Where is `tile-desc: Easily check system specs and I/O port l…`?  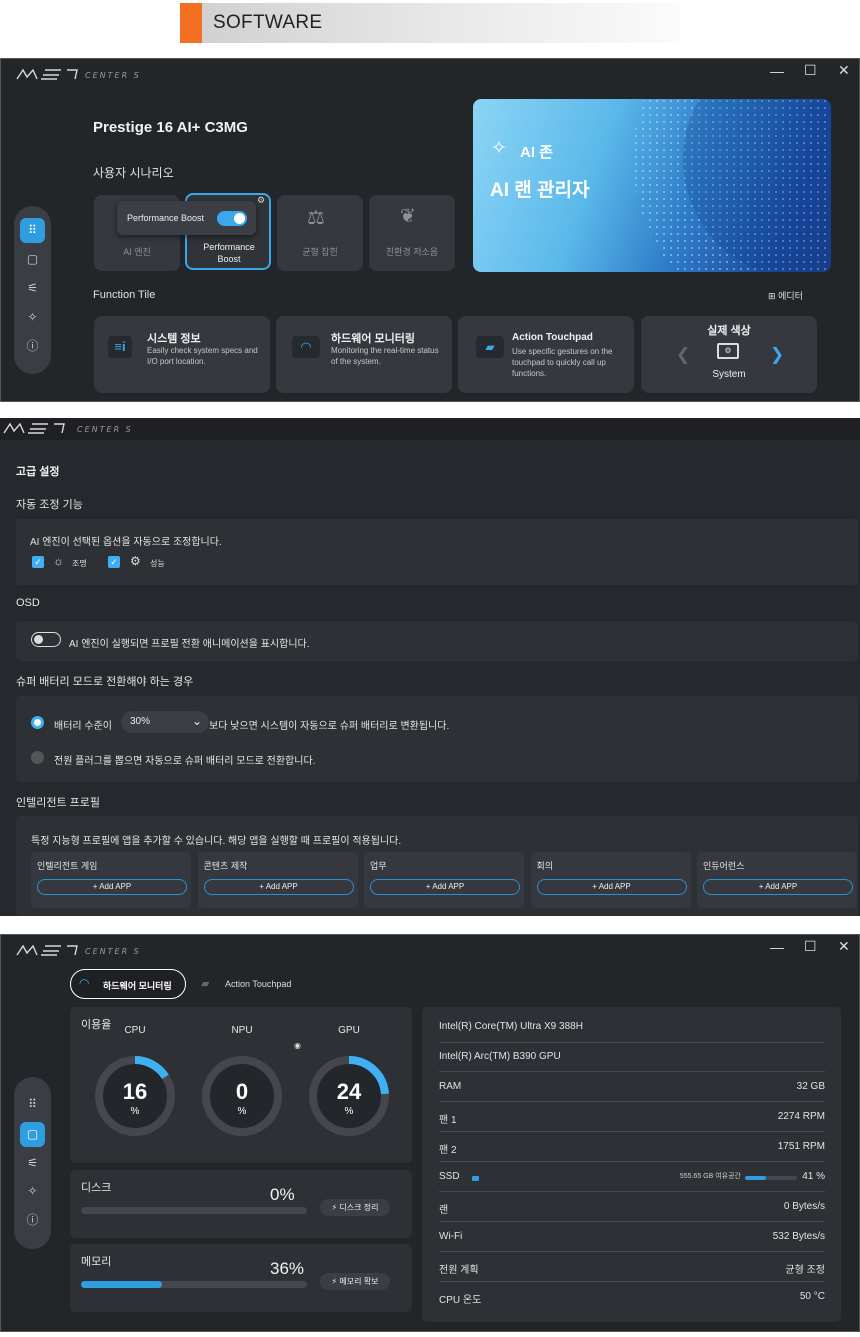
tile-desc: Easily check system specs and I/O port l… is located at coordinates (202, 356).